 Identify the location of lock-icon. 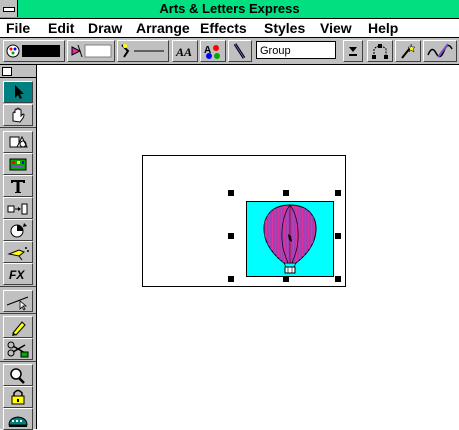
(18, 397).